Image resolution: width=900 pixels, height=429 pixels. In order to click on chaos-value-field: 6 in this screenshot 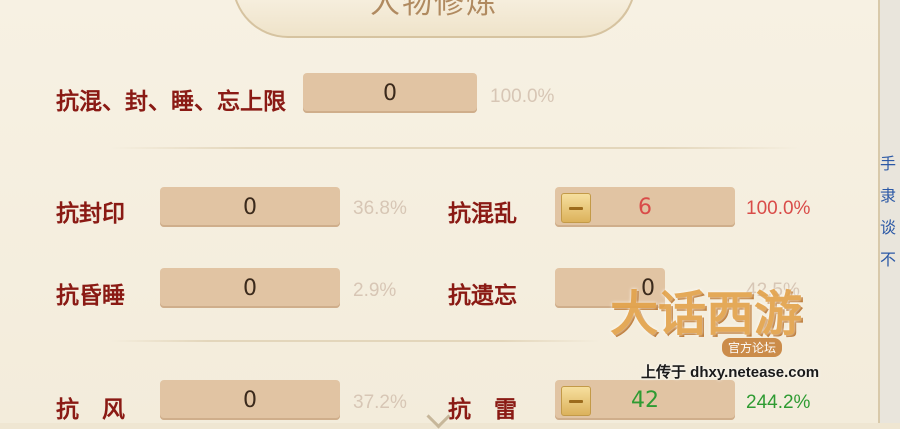, I will do `click(645, 207)`.